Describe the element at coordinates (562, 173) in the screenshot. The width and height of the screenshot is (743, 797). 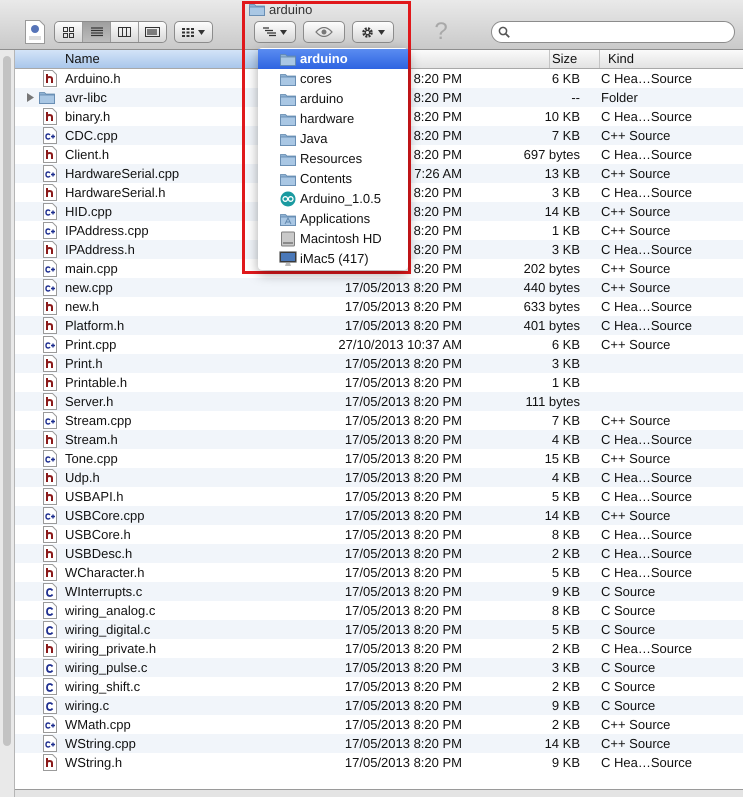
I see `file-size: 13 KB` at that location.